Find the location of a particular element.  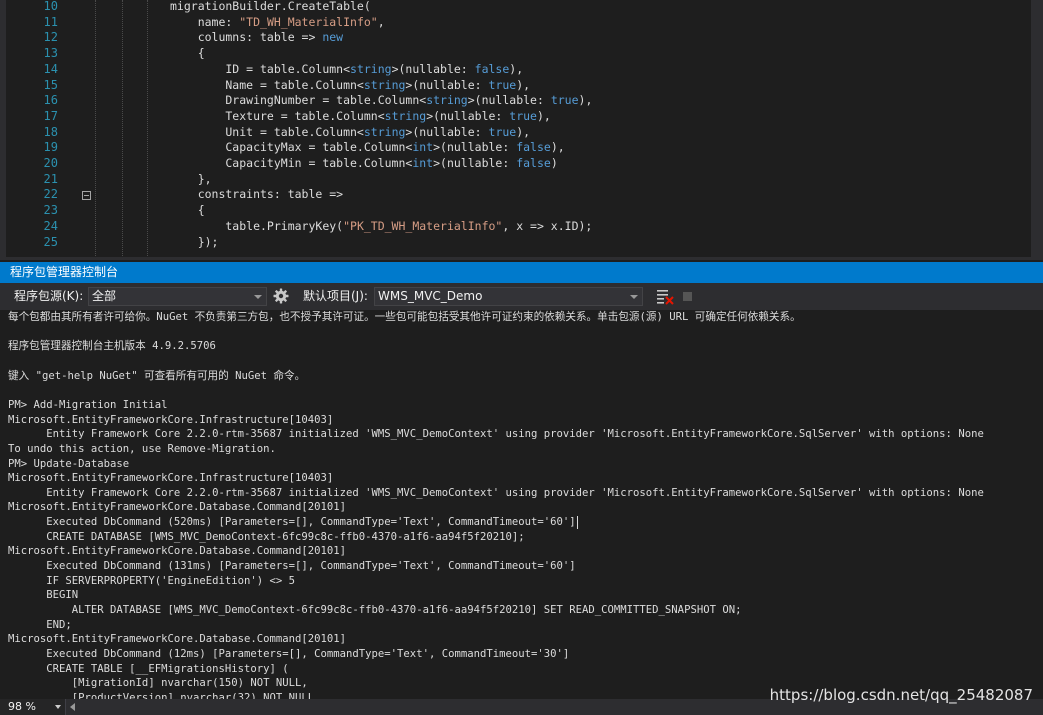

code-token: CapacityMax = table.Column< is located at coordinates (291, 147).